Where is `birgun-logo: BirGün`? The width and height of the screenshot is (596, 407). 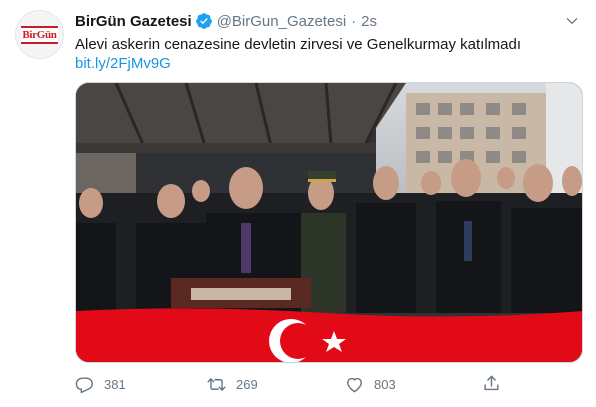 birgun-logo: BirGün is located at coordinates (39, 34).